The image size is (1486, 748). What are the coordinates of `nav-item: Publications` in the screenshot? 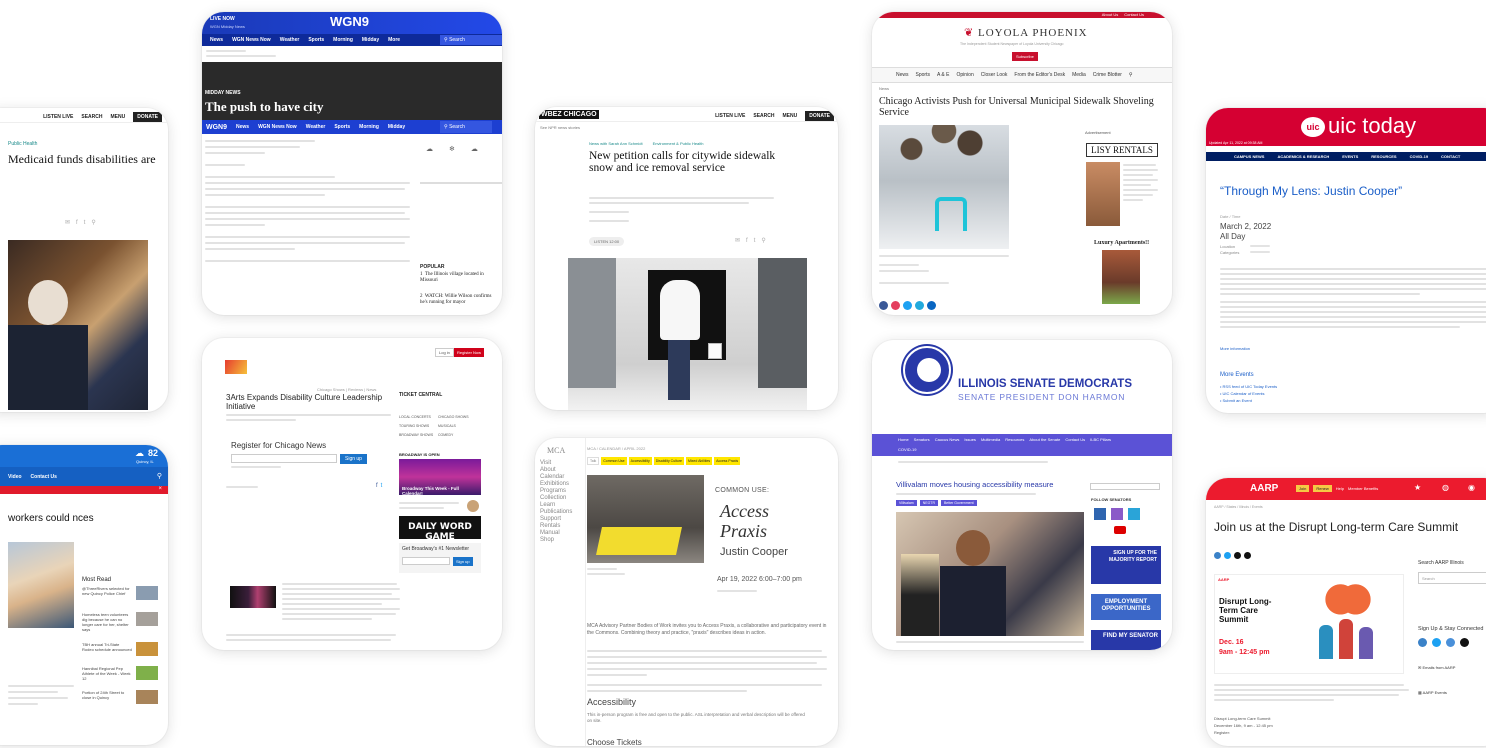 It's located at (556, 512).